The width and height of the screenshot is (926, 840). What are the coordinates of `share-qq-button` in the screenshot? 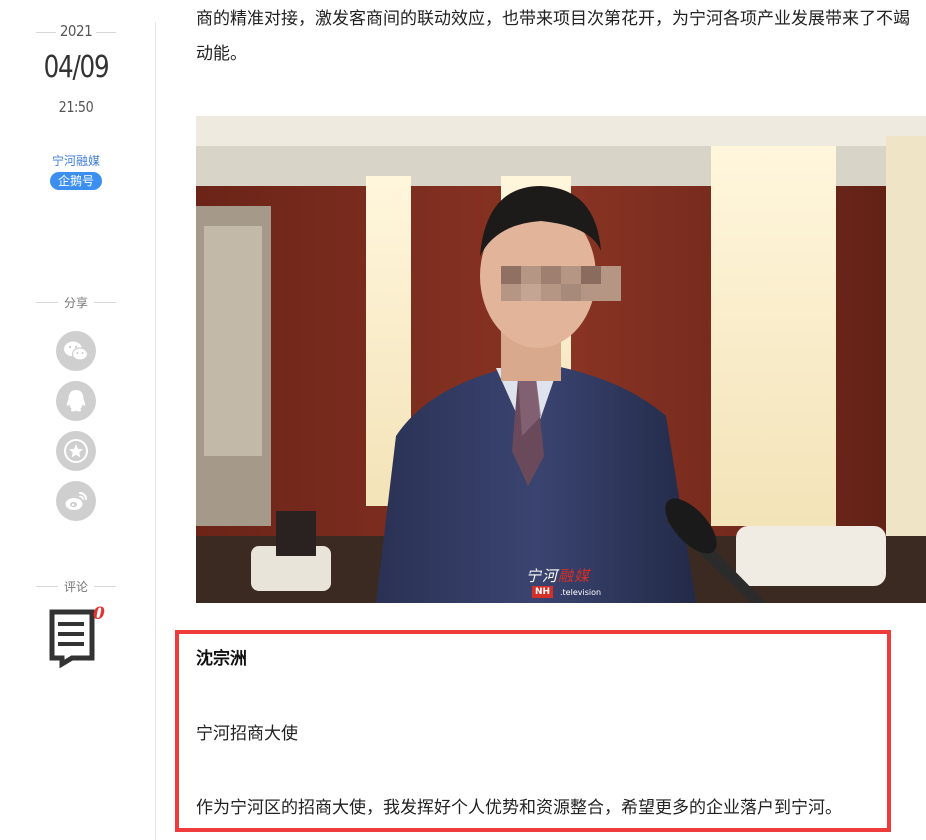 It's located at (76, 401).